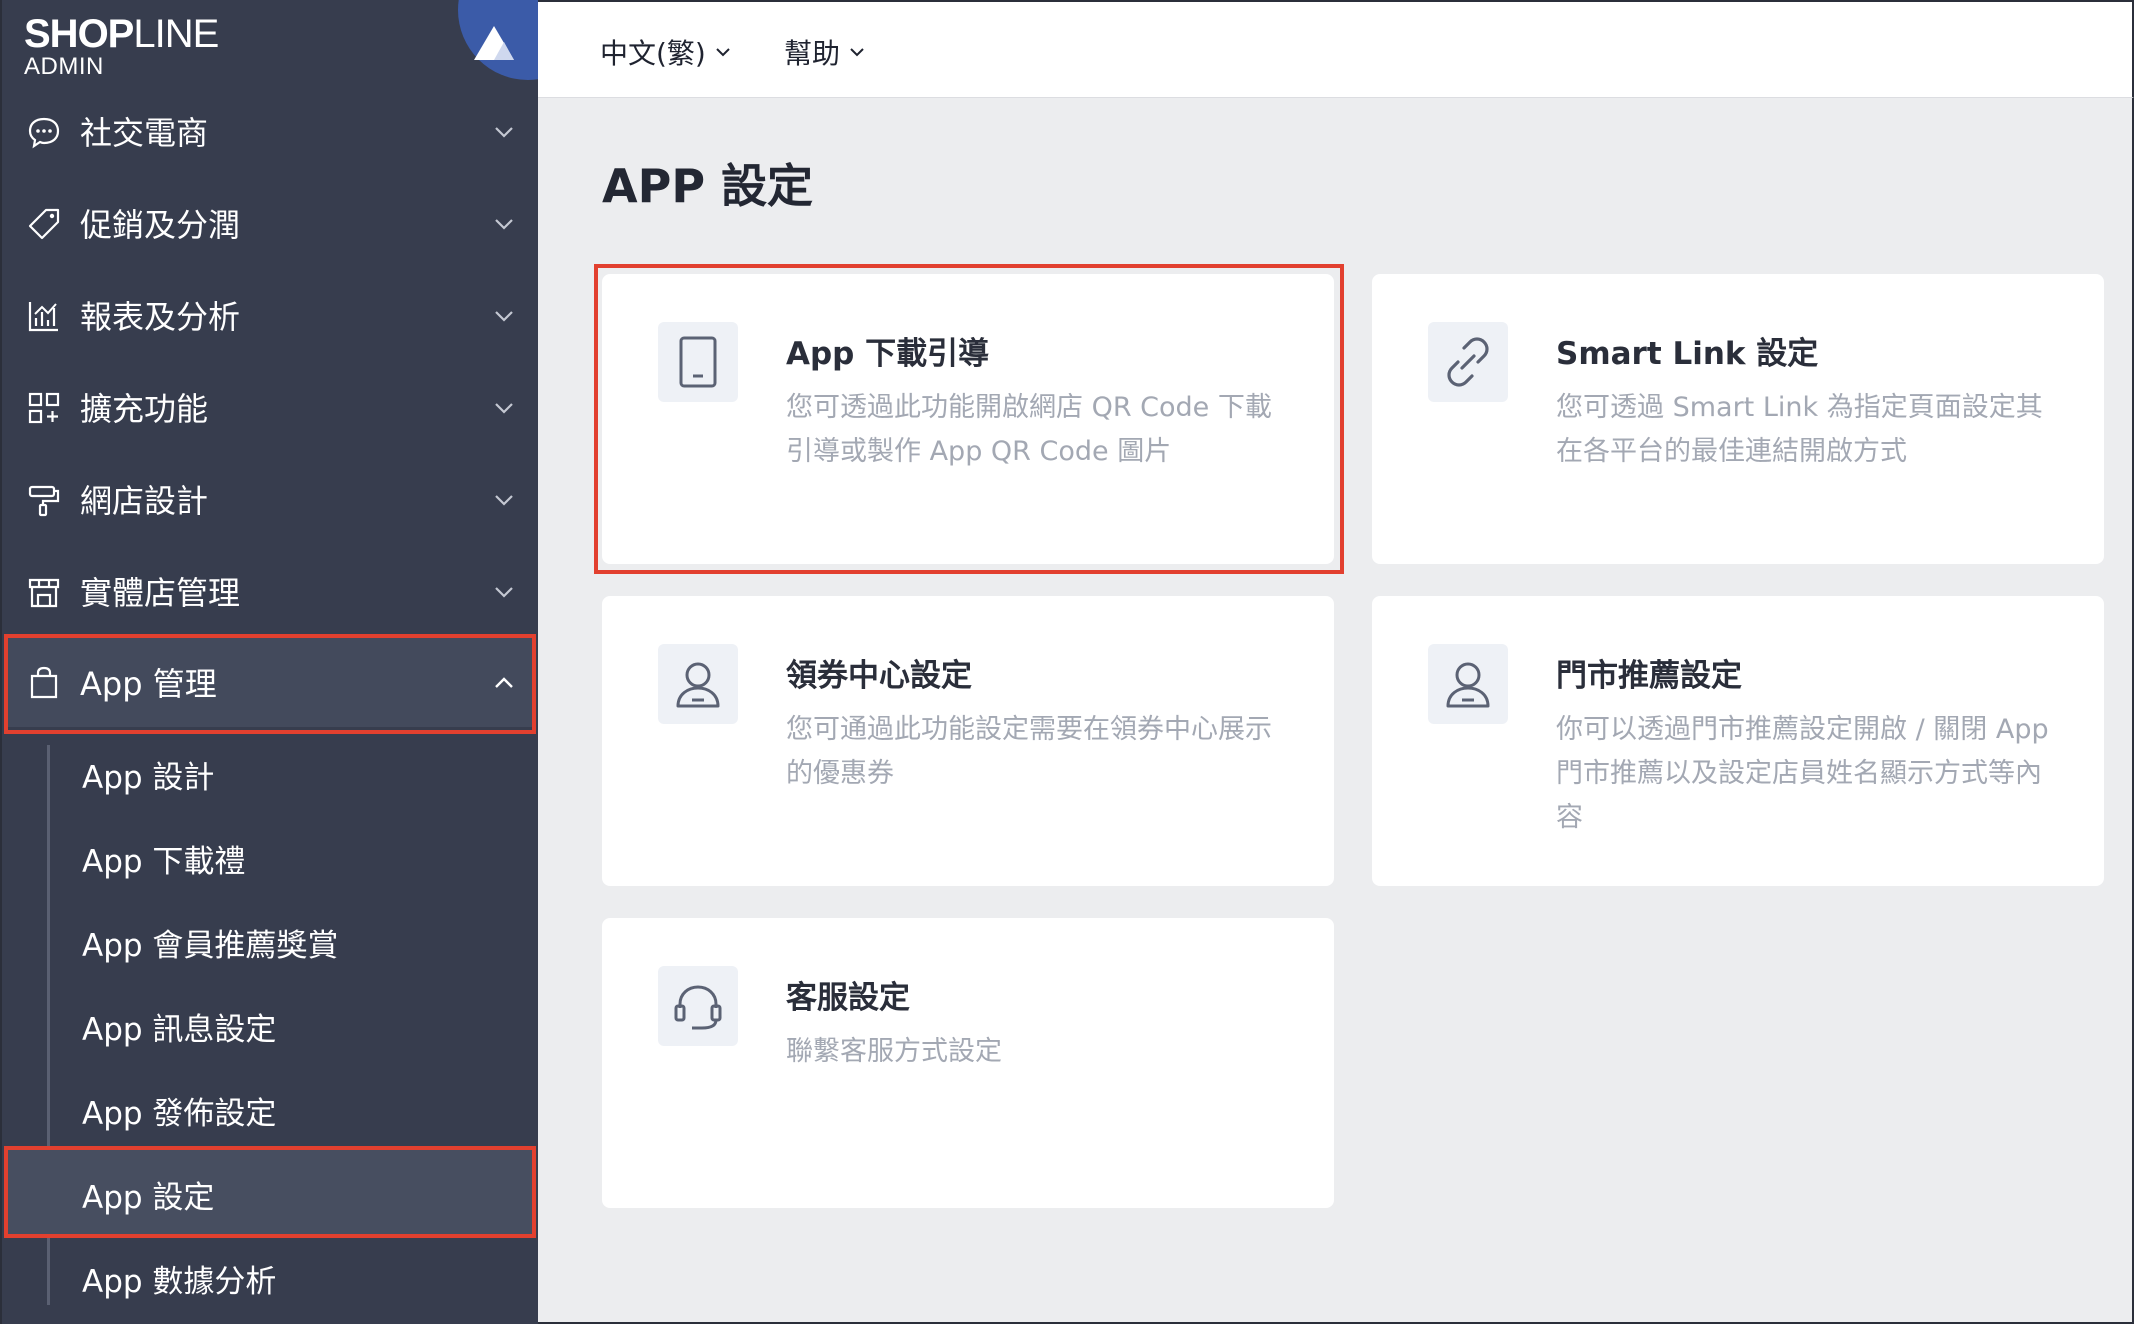  Describe the element at coordinates (179, 1030) in the screenshot. I see `sidebar-subitem-label: App 訊息設定` at that location.